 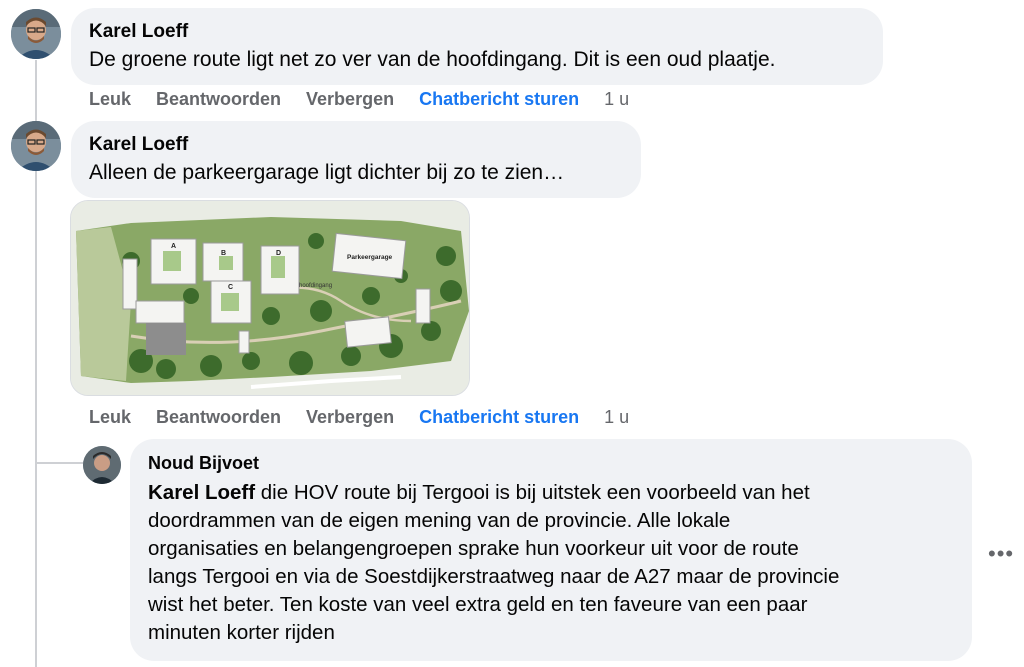 What do you see at coordinates (230, 287) in the screenshot?
I see `map-label-c: C` at bounding box center [230, 287].